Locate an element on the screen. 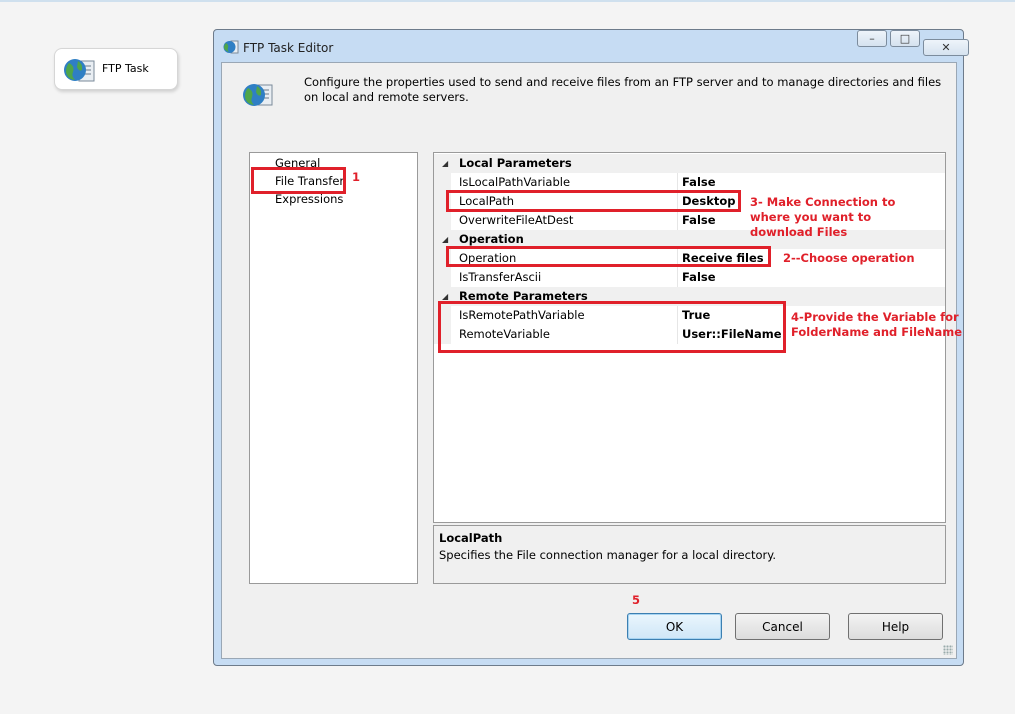 The image size is (1015, 714). annotation-box-localpath is located at coordinates (593, 201).